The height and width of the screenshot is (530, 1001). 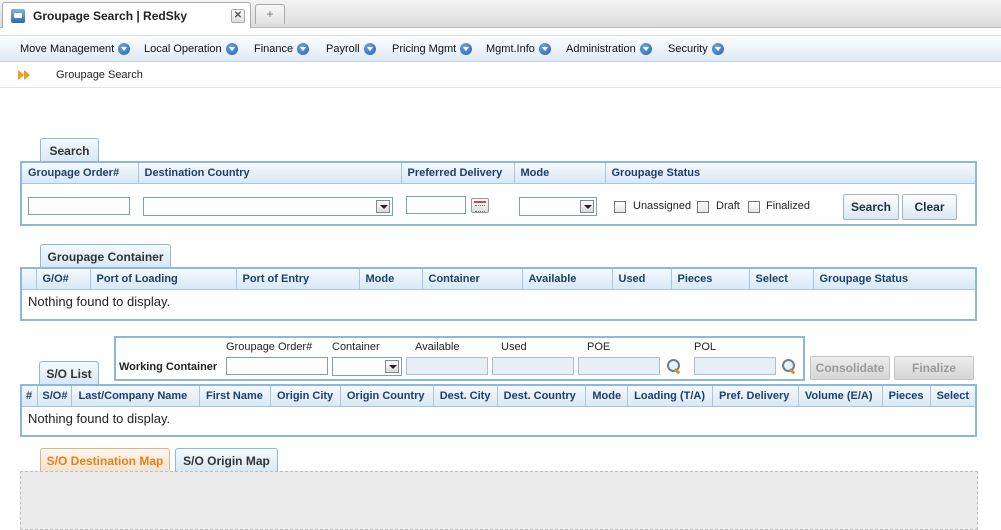 I want to click on header-index: #, so click(x=30, y=396).